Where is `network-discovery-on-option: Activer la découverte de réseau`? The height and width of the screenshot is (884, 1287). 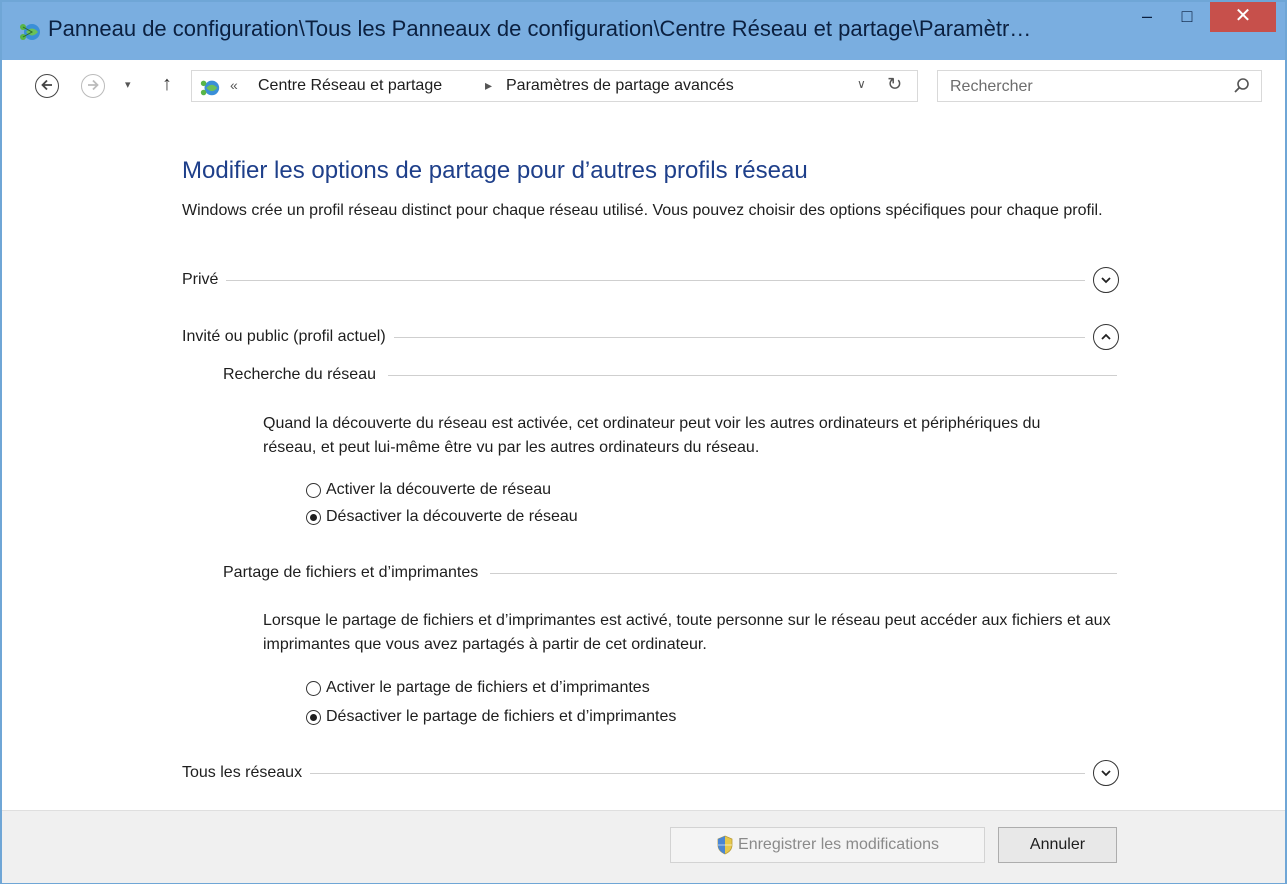
network-discovery-on-option: Activer la découverte de réseau is located at coordinates (428, 490).